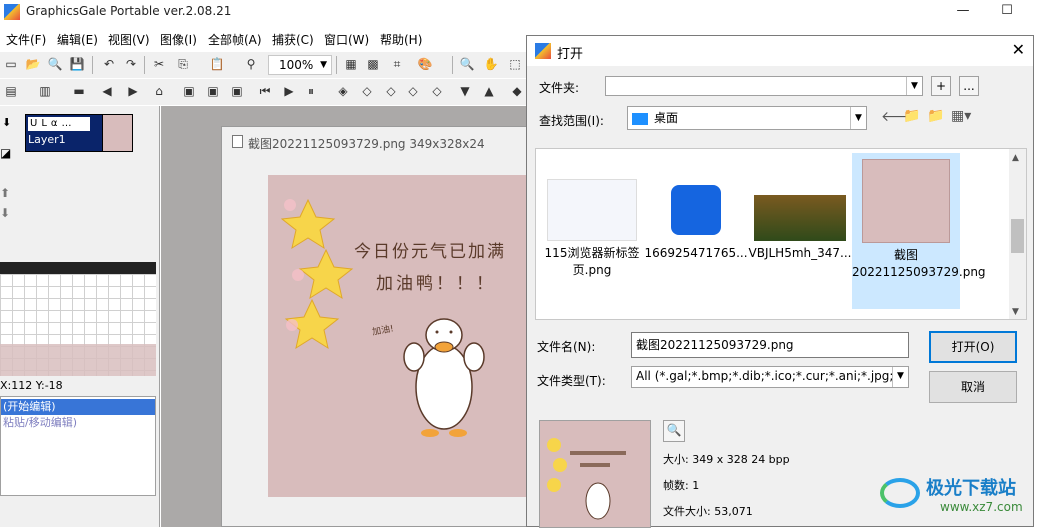 This screenshot has height=528, width=1042. What do you see at coordinates (129, 39) in the screenshot?
I see `menu-view: 视图(V)` at bounding box center [129, 39].